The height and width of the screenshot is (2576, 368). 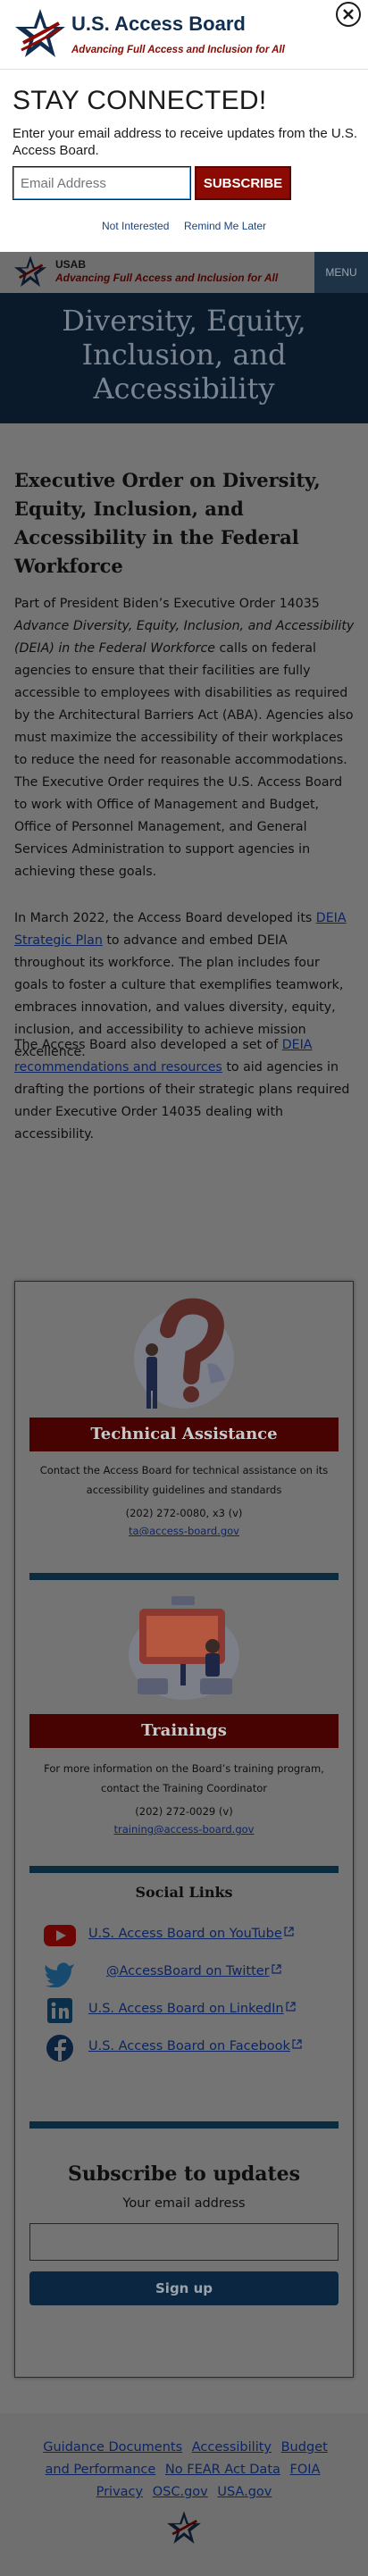 What do you see at coordinates (306, 2470) in the screenshot?
I see `footer-link-foia: FOIA` at bounding box center [306, 2470].